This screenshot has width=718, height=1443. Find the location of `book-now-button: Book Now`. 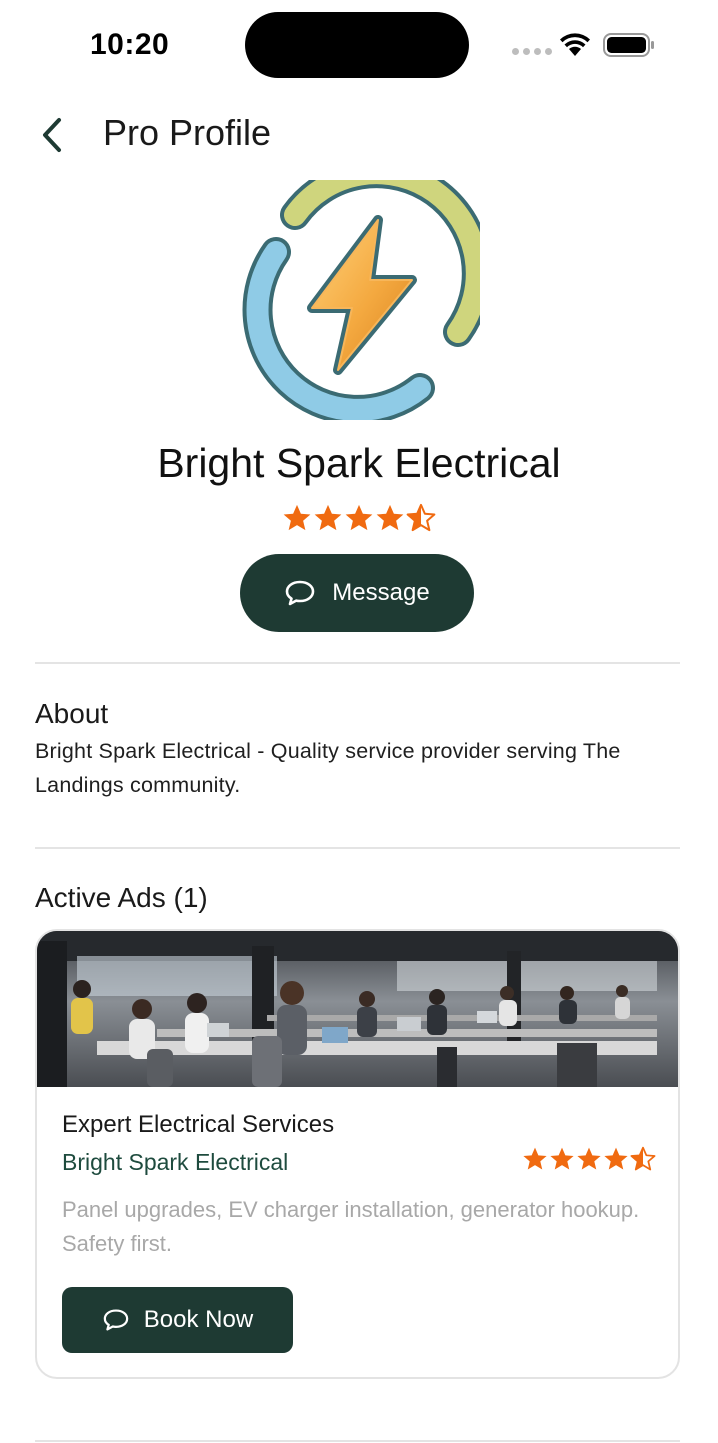

book-now-button: Book Now is located at coordinates (177, 1320).